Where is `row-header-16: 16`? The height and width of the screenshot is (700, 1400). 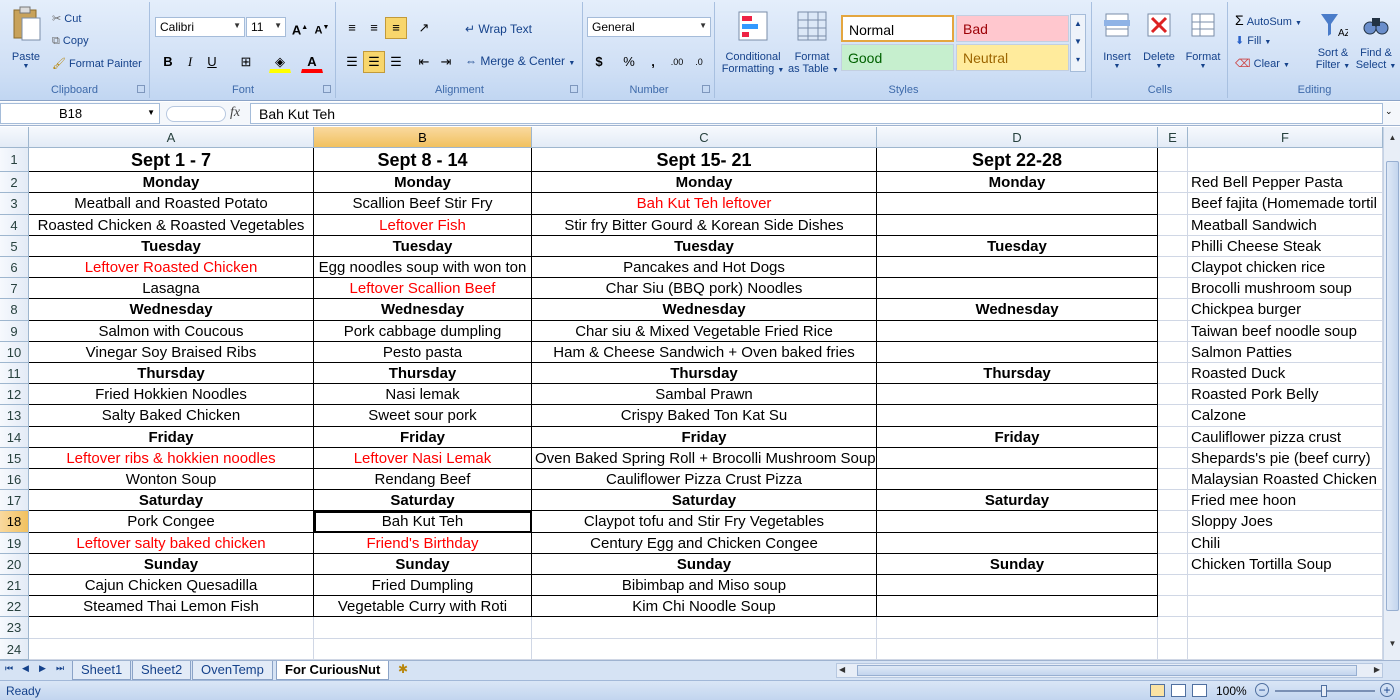 row-header-16: 16 is located at coordinates (14, 480).